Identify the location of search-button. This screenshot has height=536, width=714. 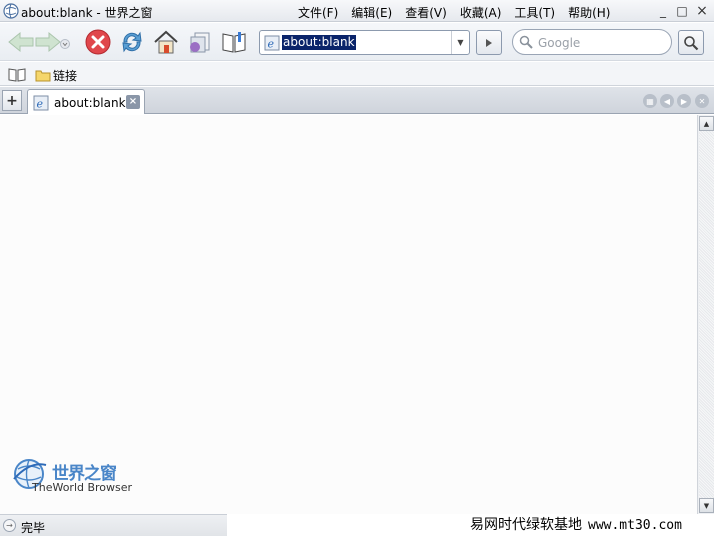
(691, 42).